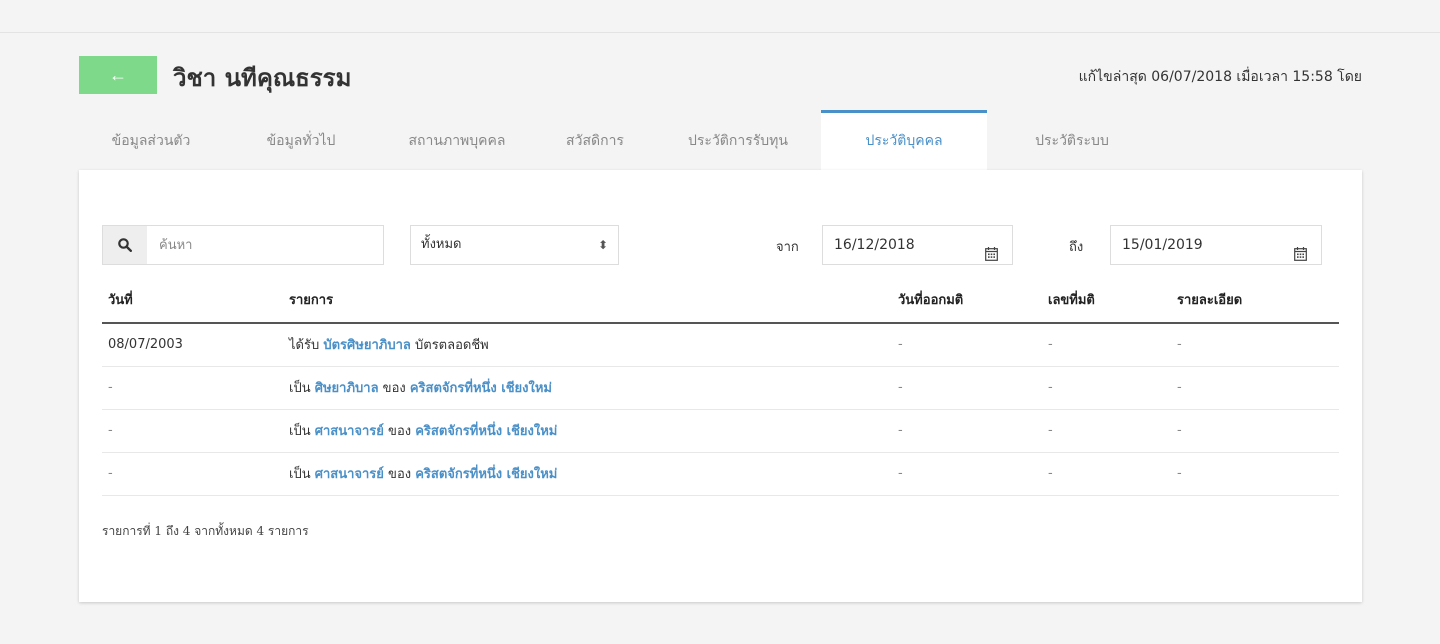  What do you see at coordinates (1255, 300) in the screenshot?
I see `column-header-detail: รายละเอียด` at bounding box center [1255, 300].